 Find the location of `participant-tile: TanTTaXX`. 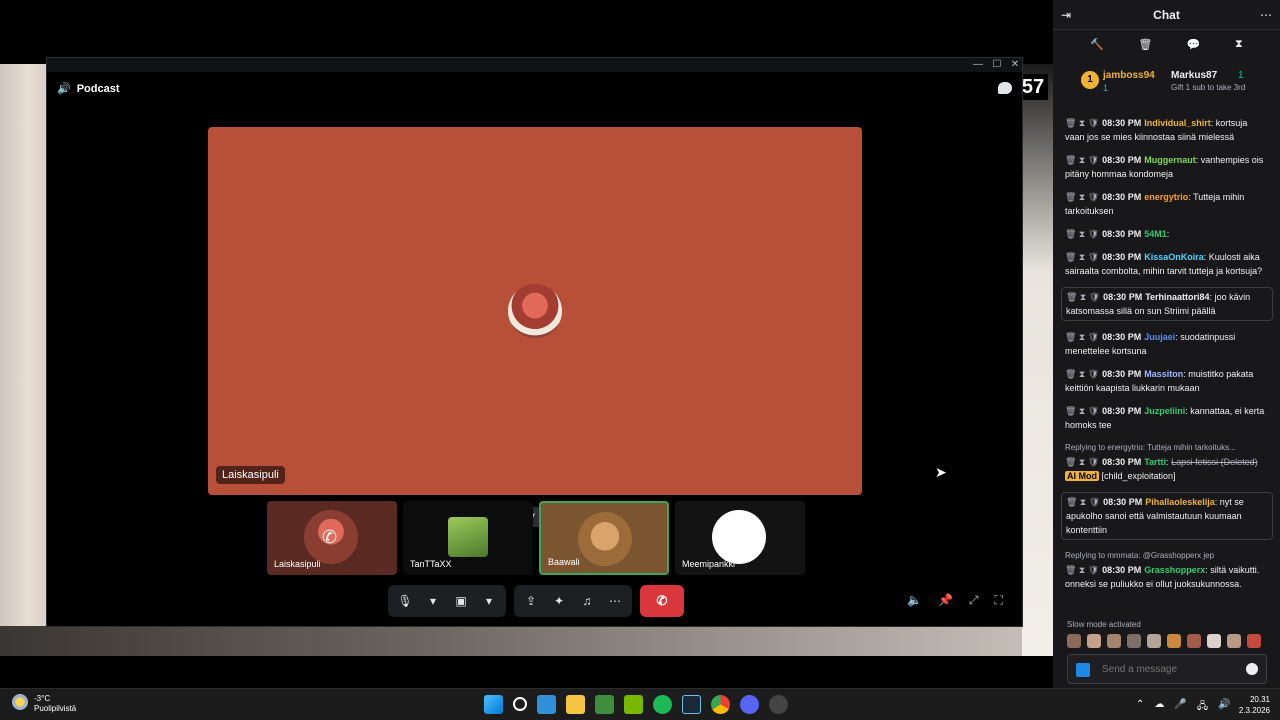

participant-tile: TanTTaXX is located at coordinates (468, 538).